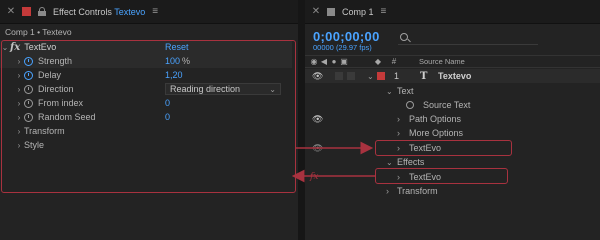  What do you see at coordinates (424, 76) in the screenshot?
I see `text-layer-icon: T` at bounding box center [424, 76].